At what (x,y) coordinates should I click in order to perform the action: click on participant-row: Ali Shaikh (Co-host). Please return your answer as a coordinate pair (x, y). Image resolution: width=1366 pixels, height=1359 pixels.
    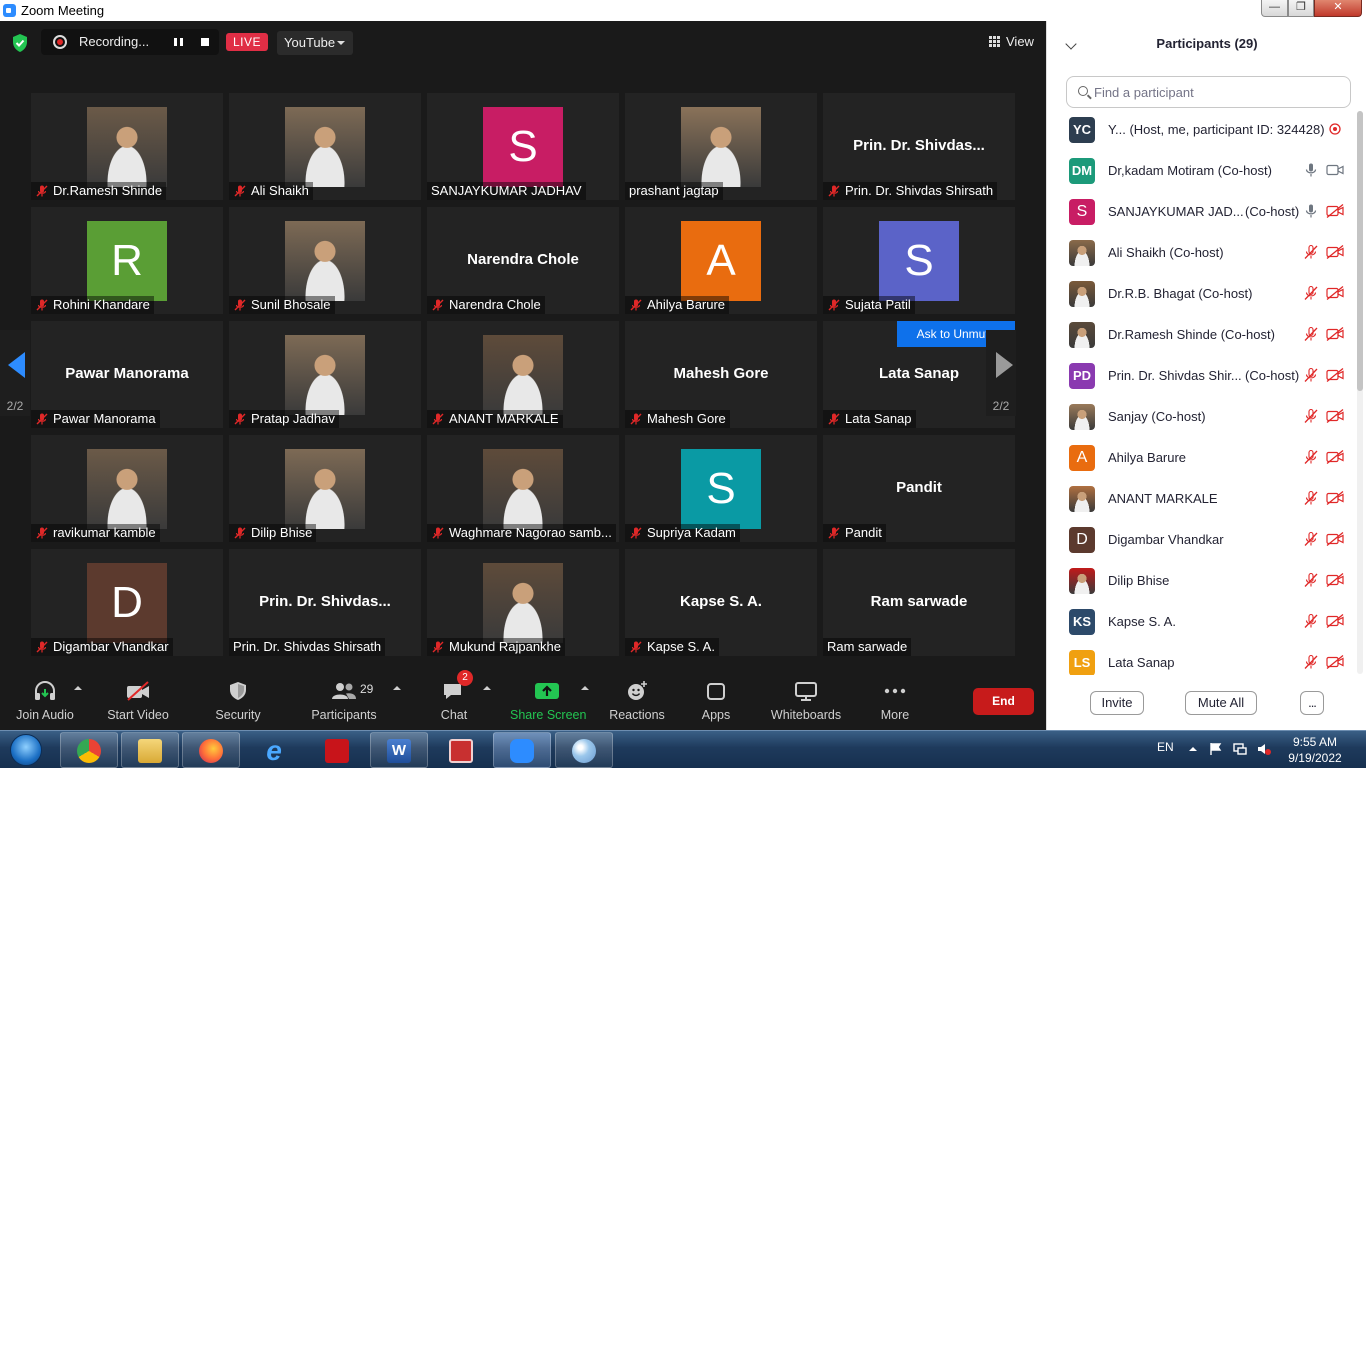
    Looking at the image, I should click on (1201, 252).